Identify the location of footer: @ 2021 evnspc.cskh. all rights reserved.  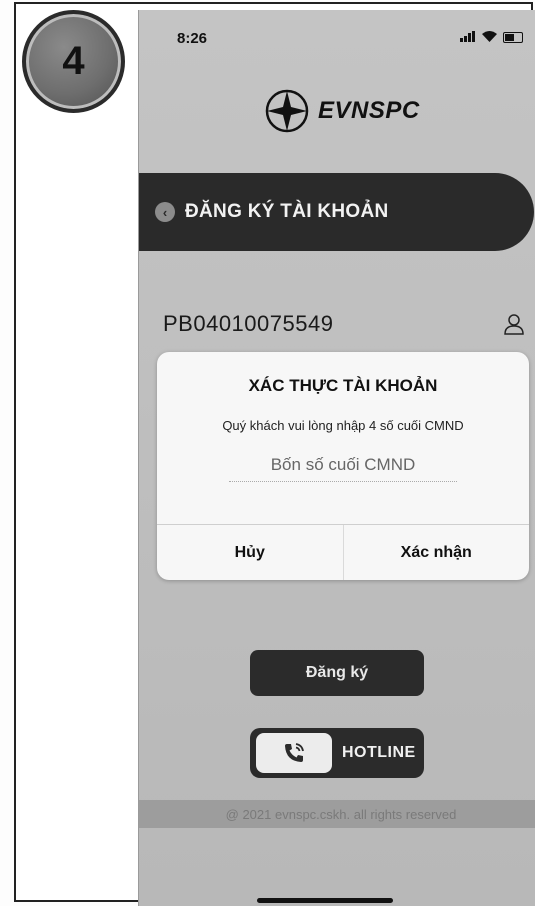
(337, 814).